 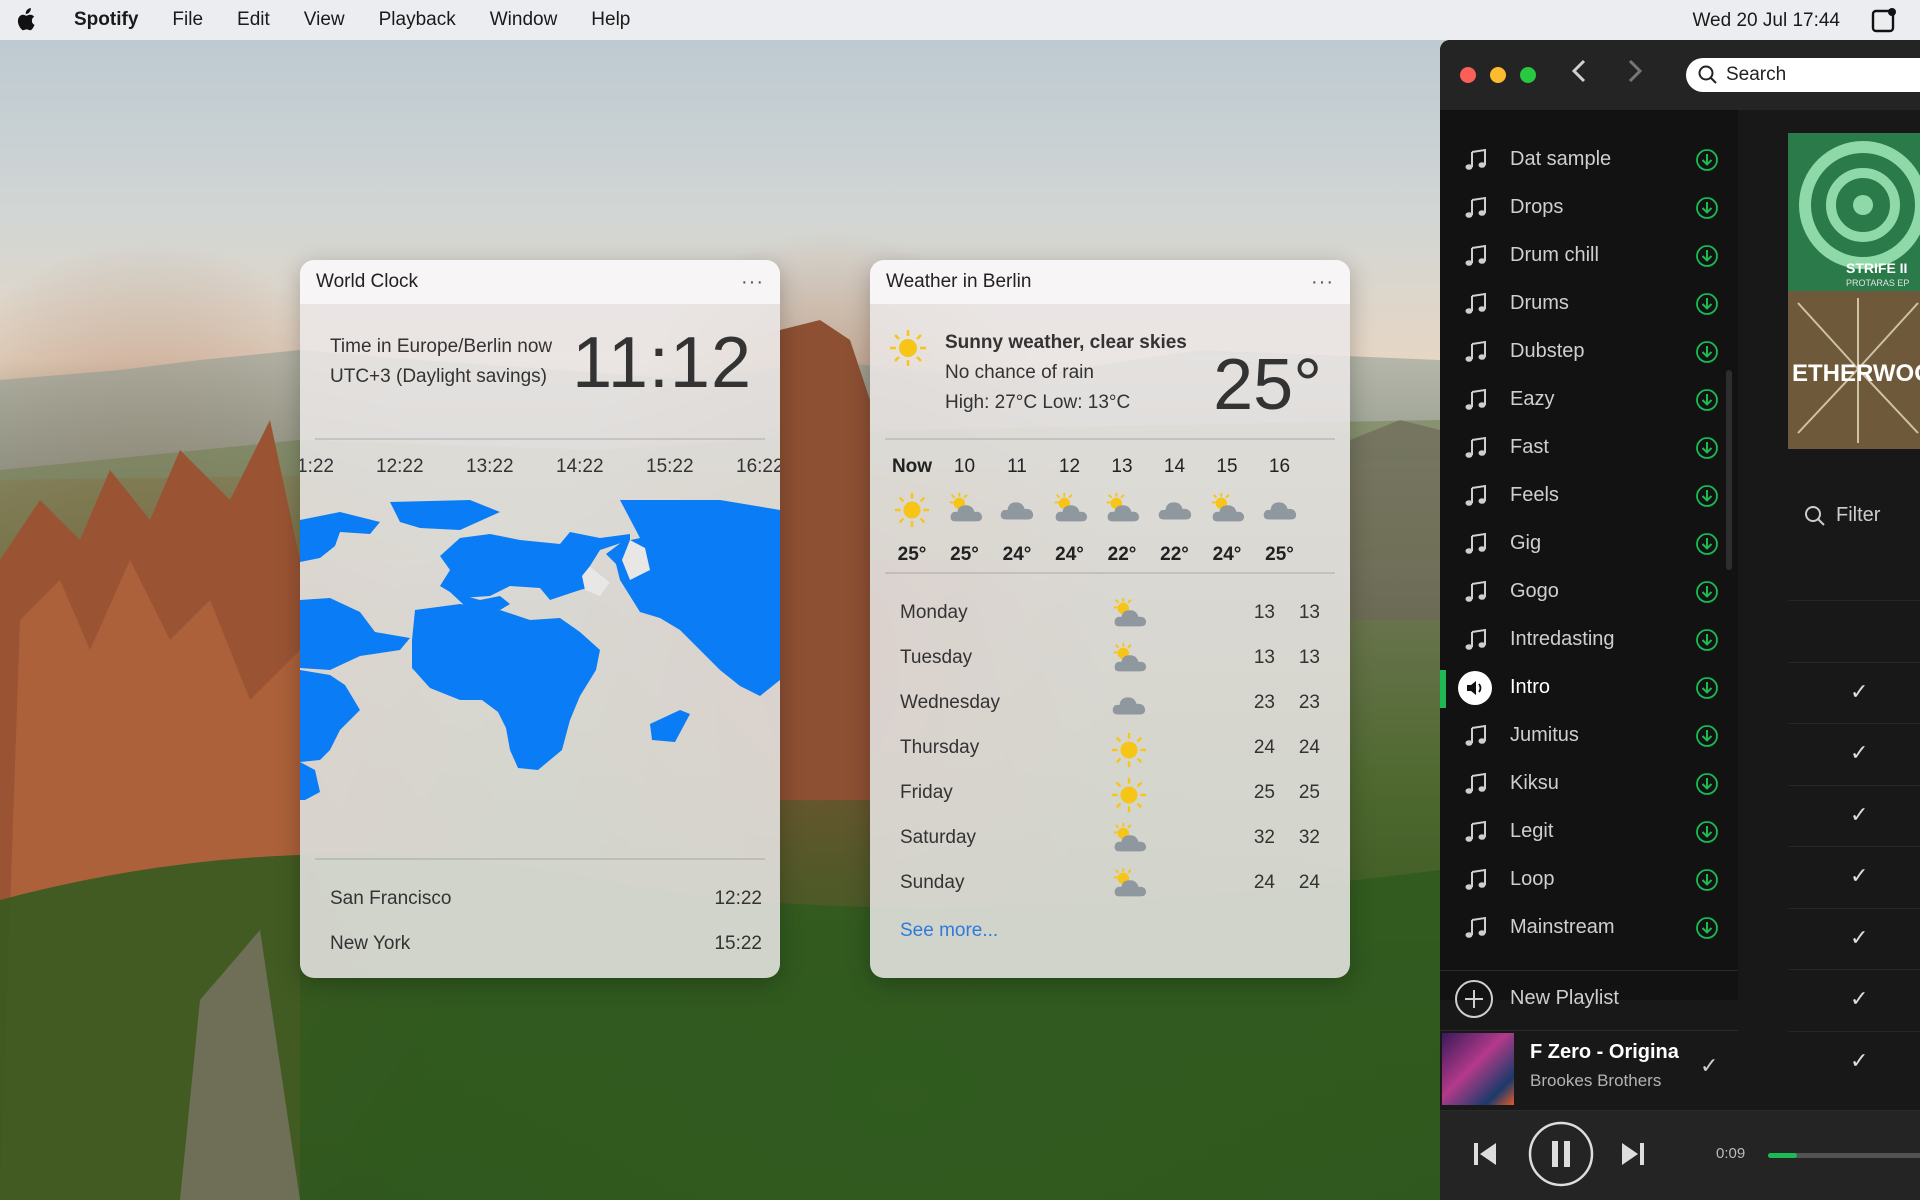 What do you see at coordinates (317, 466) in the screenshot?
I see `hour-label: 1:22` at bounding box center [317, 466].